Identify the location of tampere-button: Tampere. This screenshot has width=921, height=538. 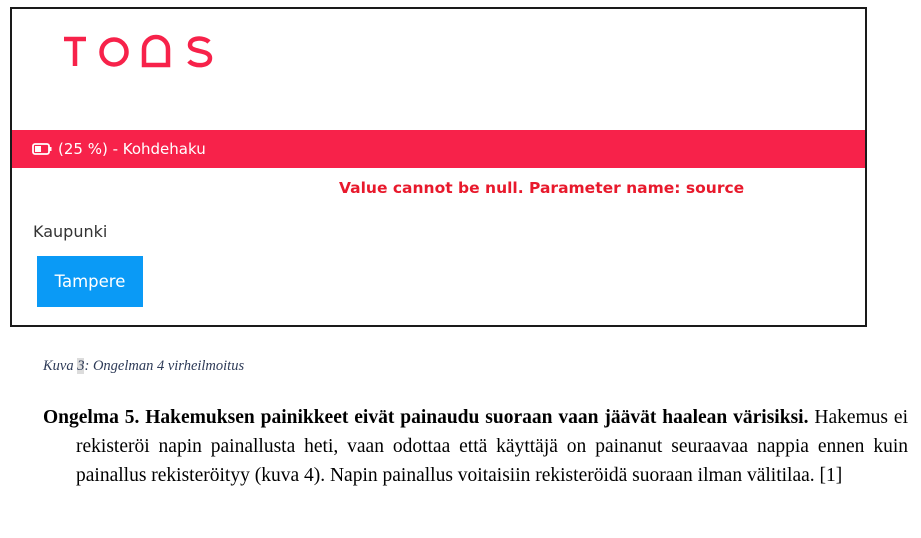
(90, 281).